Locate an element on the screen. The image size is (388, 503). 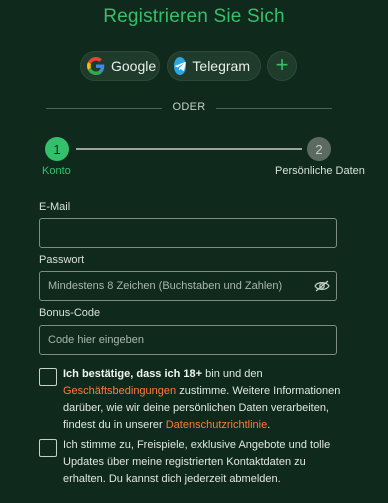
age-confirm-bold: Ich bestätige, dass ich 18+ is located at coordinates (133, 374).